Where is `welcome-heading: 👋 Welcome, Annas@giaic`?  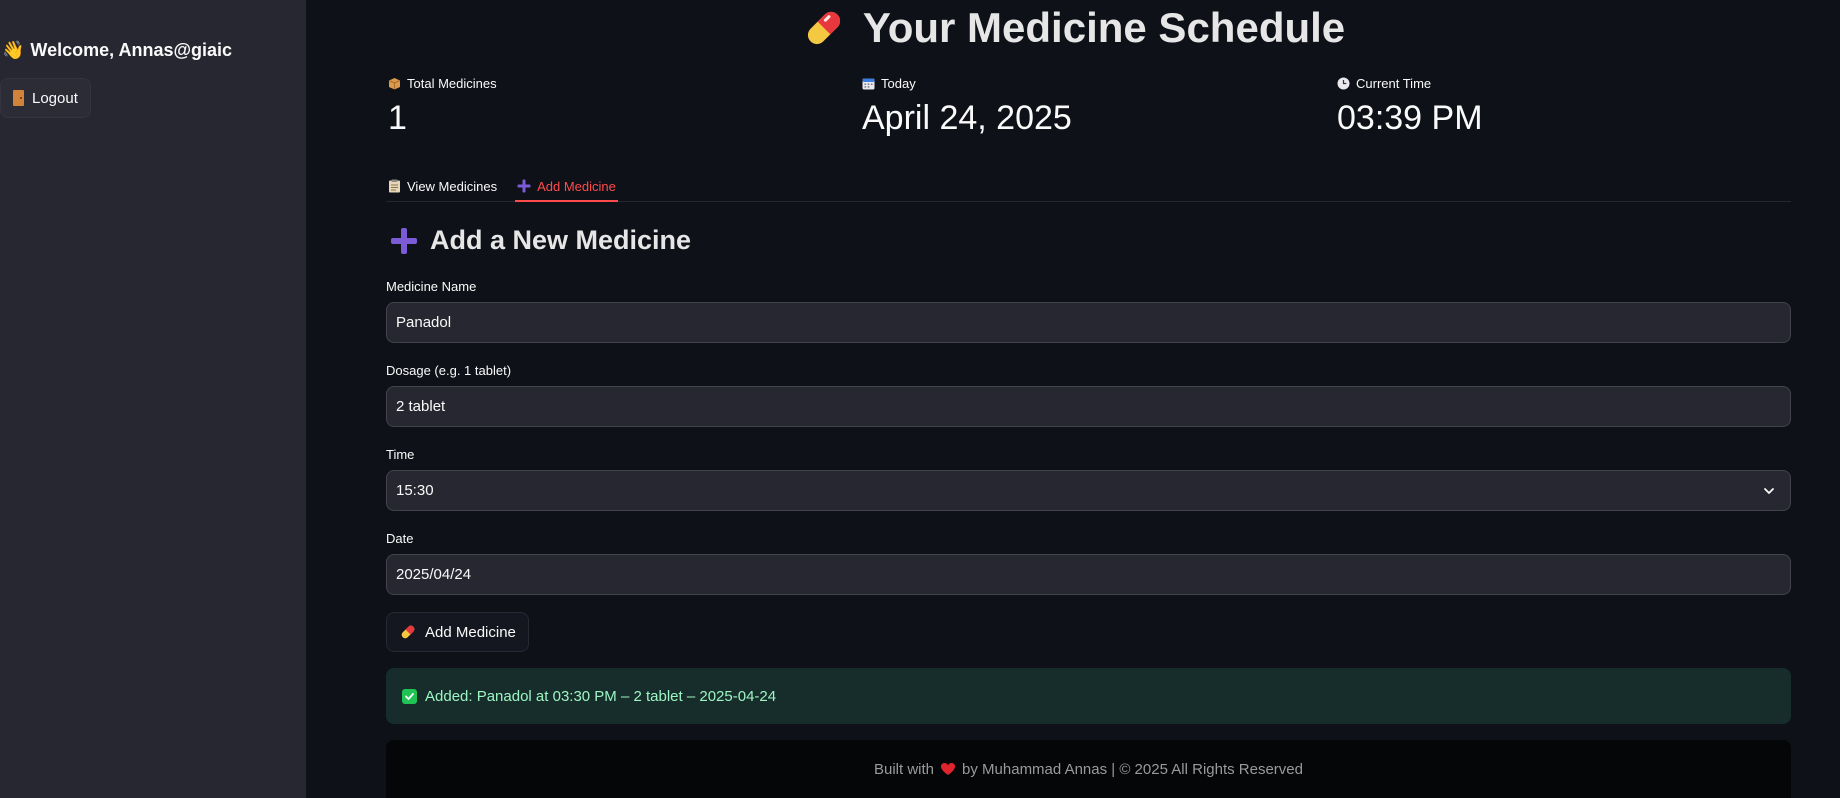
welcome-heading: 👋 Welcome, Annas@giaic is located at coordinates (117, 50).